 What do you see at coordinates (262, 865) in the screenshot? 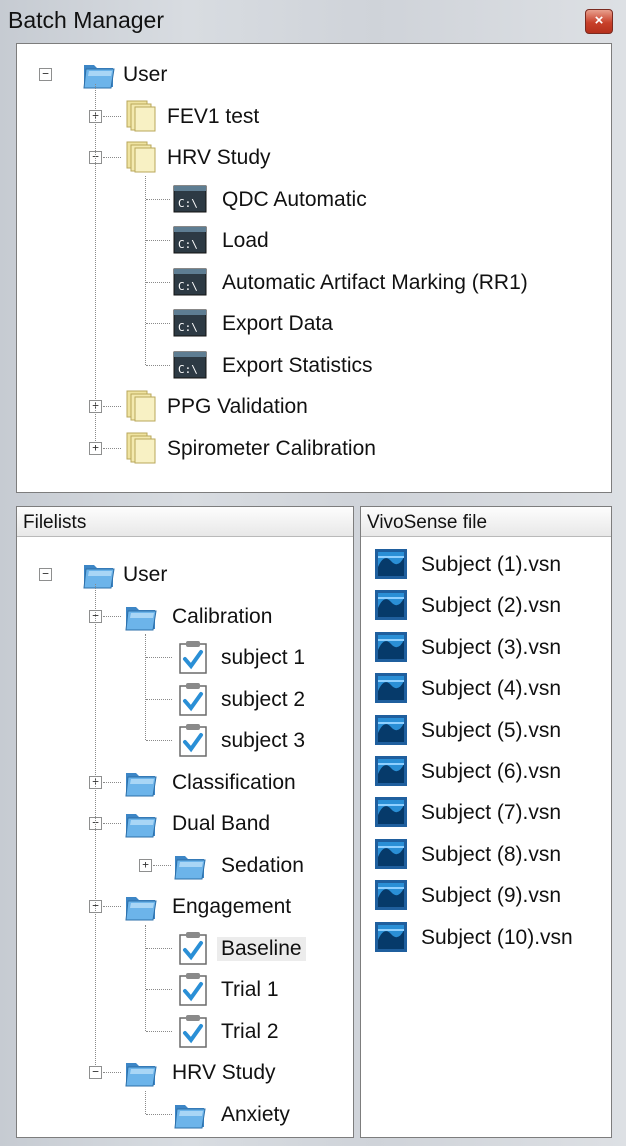
I see `filelist-folder-sedation-label: Sedation` at bounding box center [262, 865].